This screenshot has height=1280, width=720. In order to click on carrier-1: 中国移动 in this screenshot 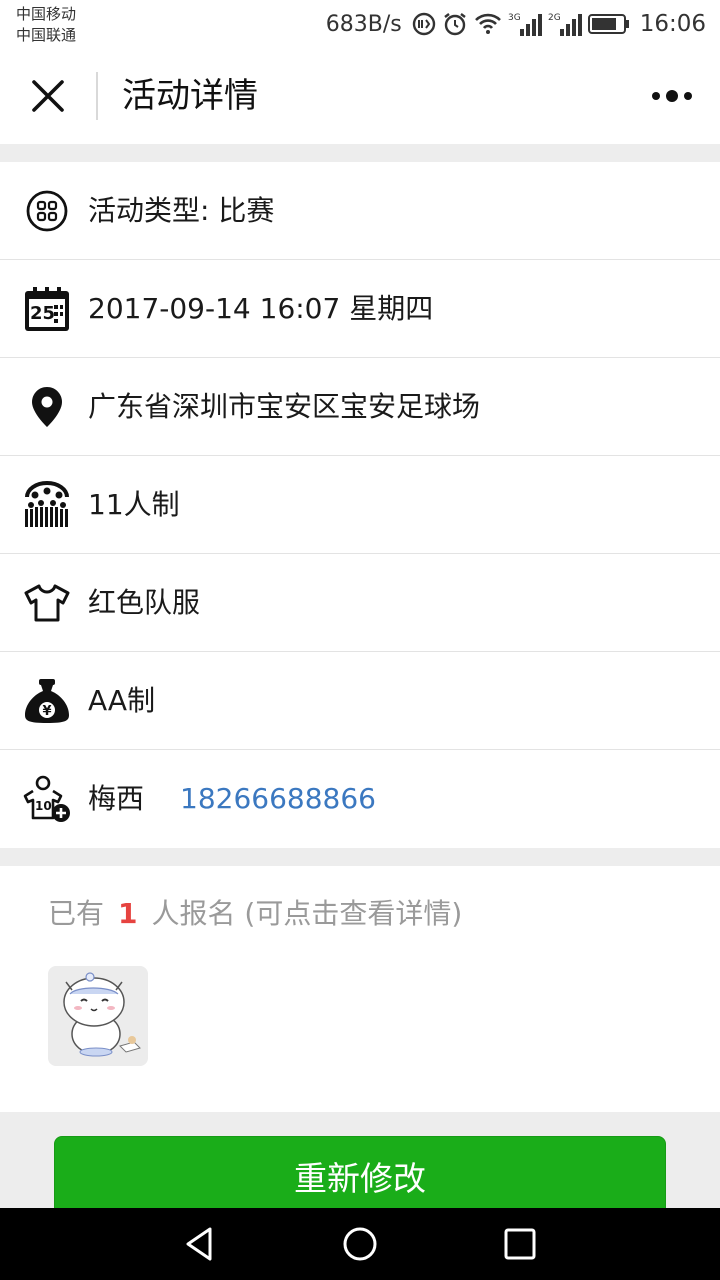, I will do `click(46, 14)`.